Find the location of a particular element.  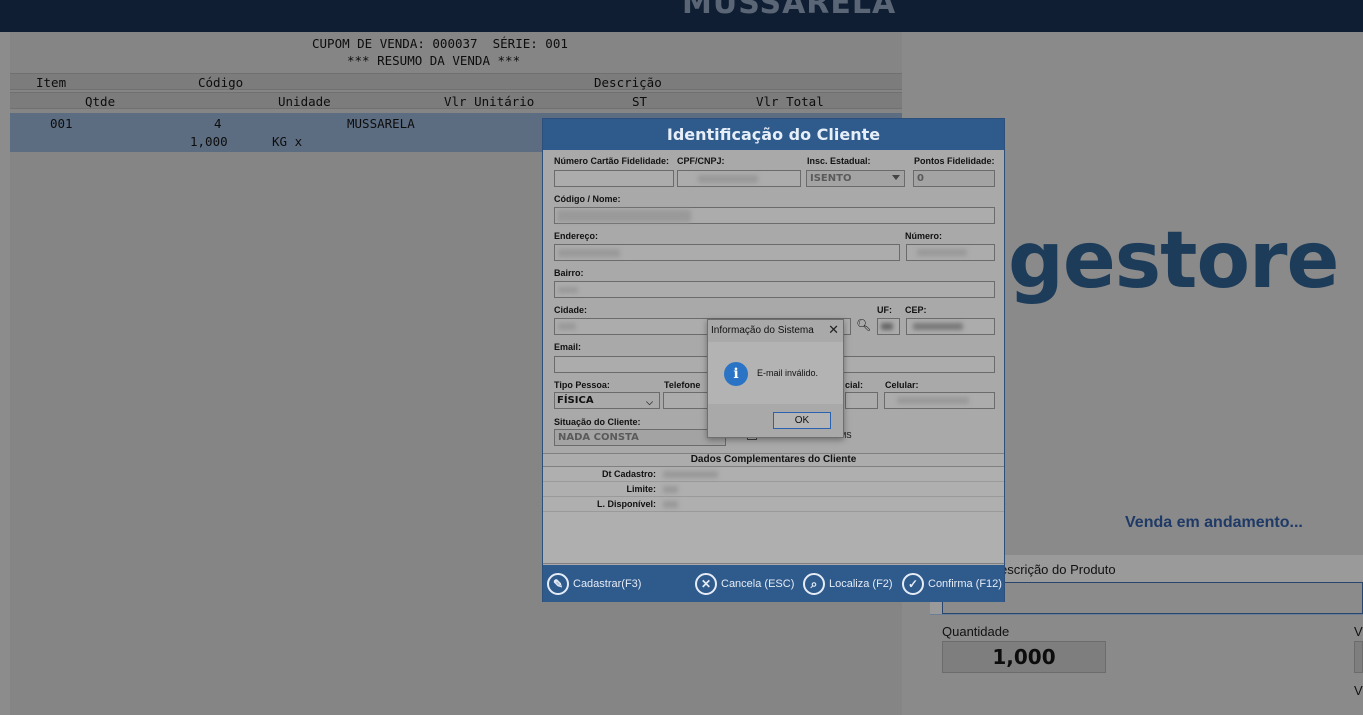

available-limit-masked-value is located at coordinates (670, 504).